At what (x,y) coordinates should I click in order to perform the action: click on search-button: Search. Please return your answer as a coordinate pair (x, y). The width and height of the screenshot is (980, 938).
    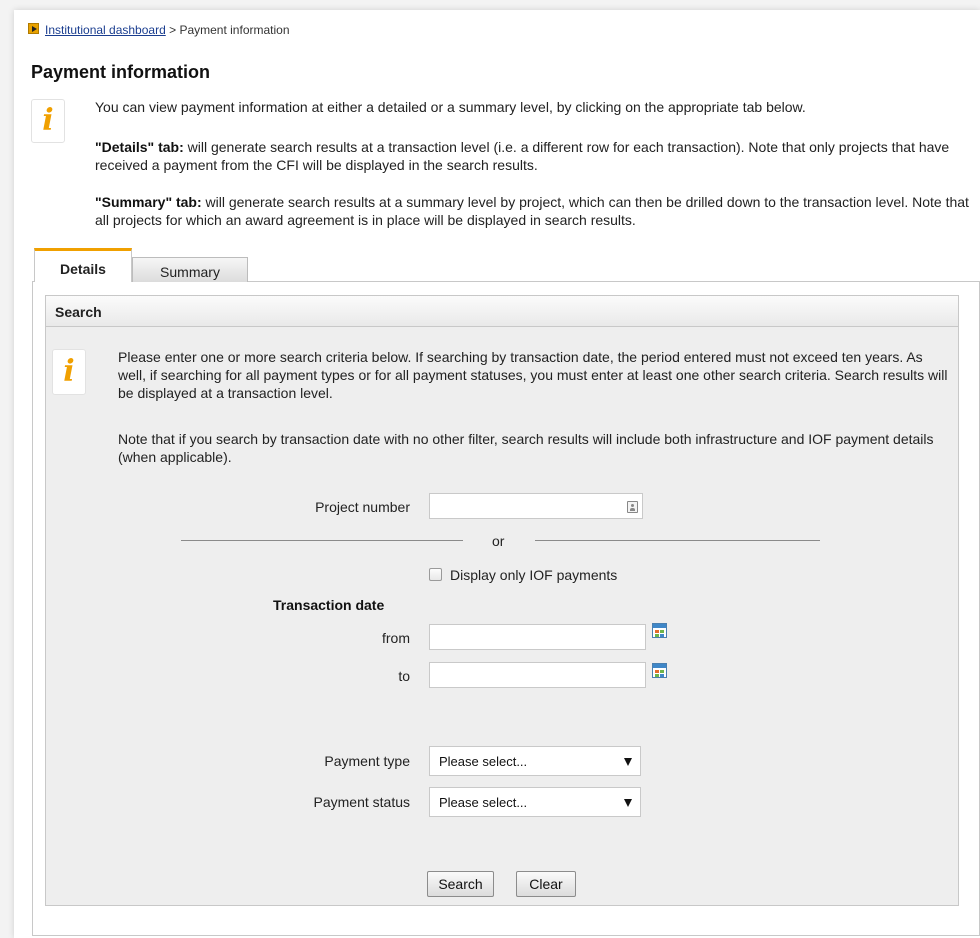
    Looking at the image, I should click on (460, 884).